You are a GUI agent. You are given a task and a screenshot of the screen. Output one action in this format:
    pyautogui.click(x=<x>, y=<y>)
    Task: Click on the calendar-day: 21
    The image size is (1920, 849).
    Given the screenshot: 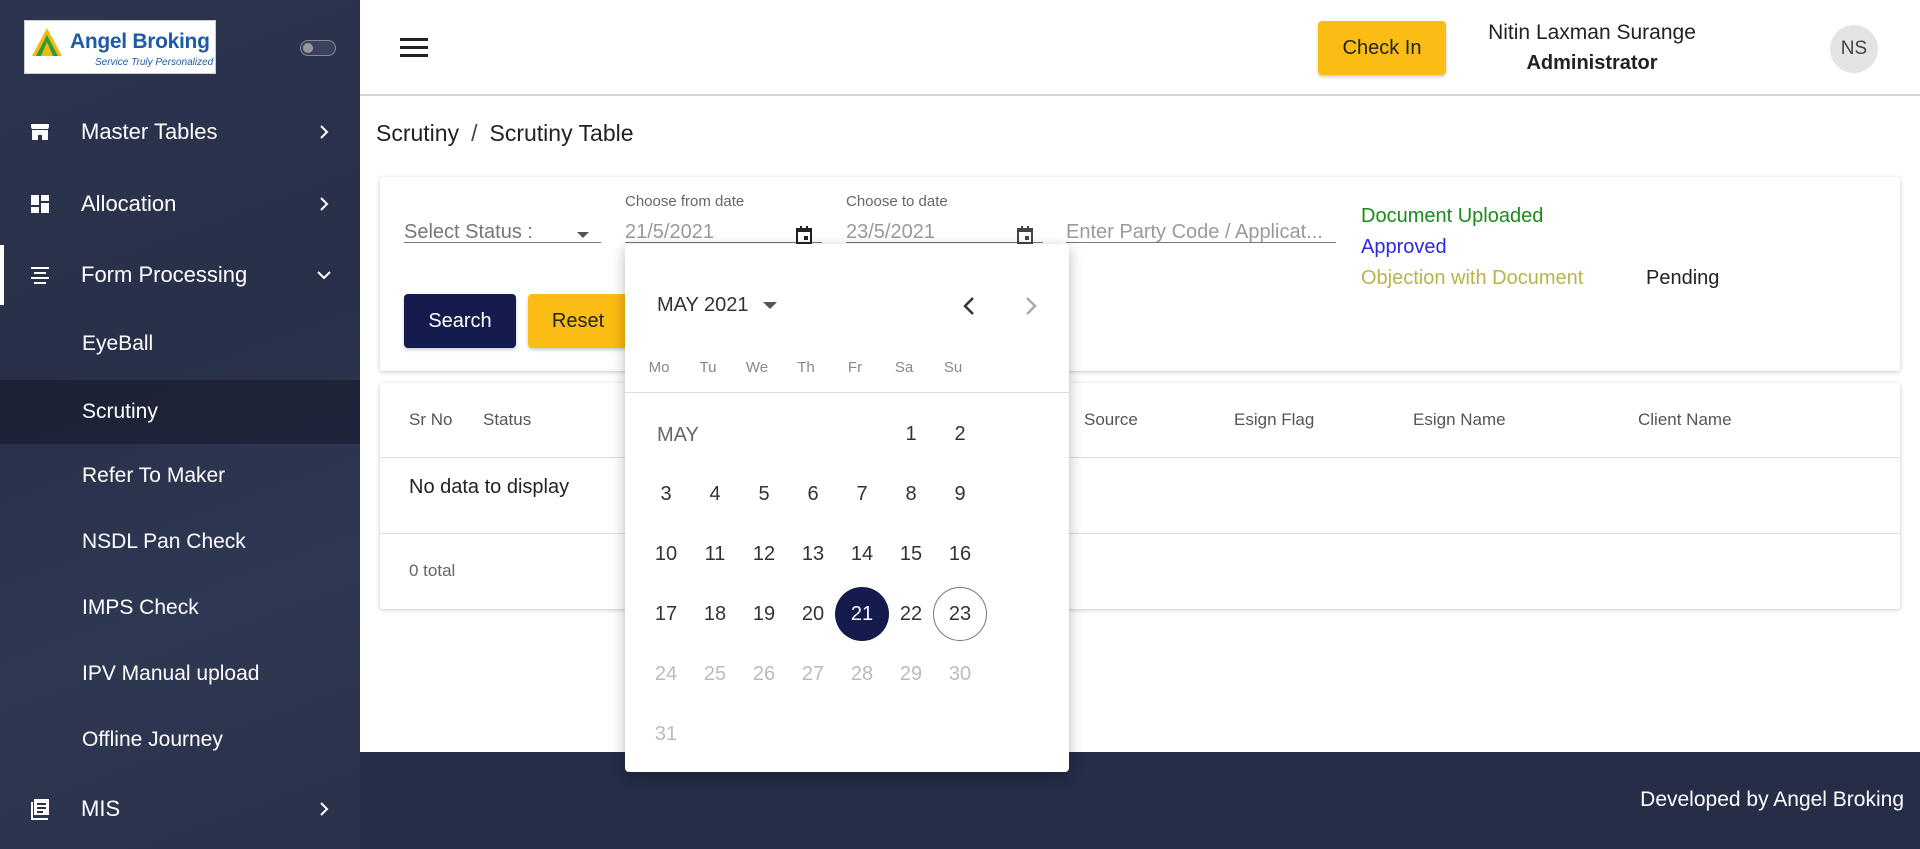 What is the action you would take?
    pyautogui.click(x=862, y=614)
    